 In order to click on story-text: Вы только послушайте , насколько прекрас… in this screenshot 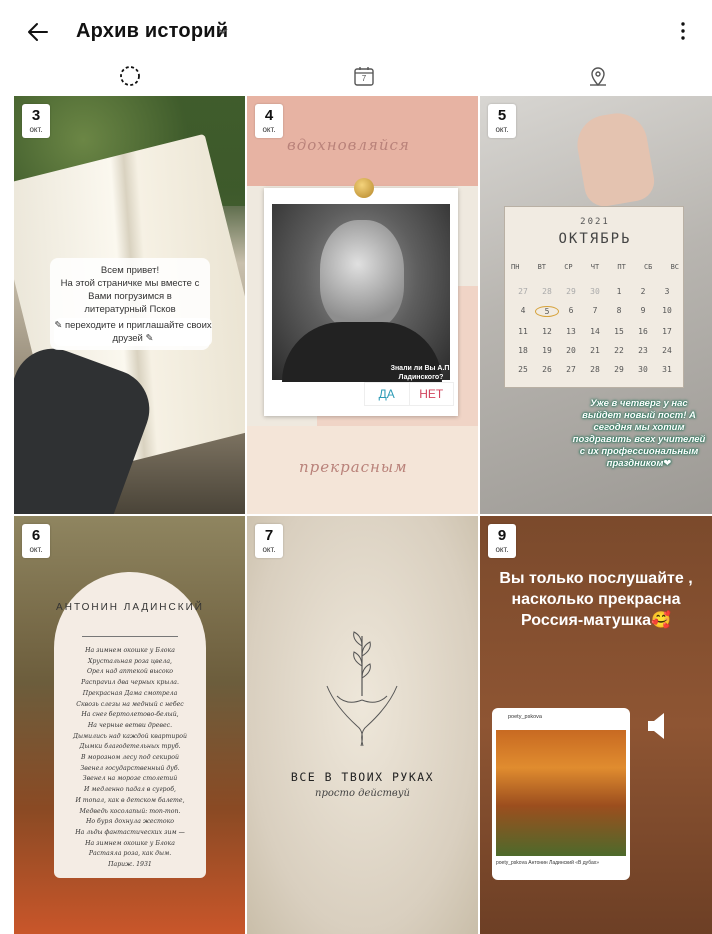, I will do `click(596, 599)`.